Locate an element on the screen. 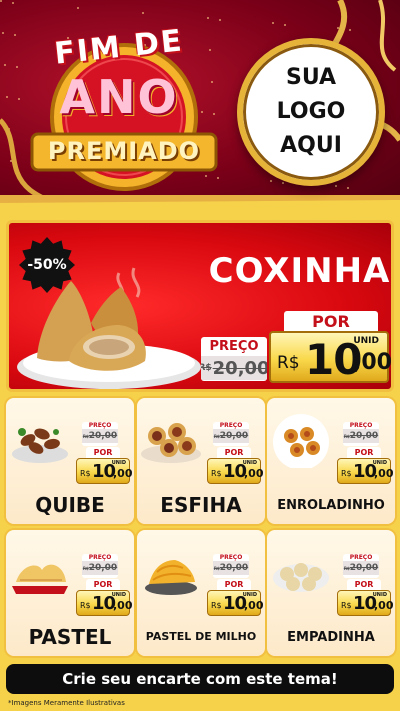 The width and height of the screenshot is (400, 711). product-name: PASTEL DE MILHO is located at coordinates (201, 636).